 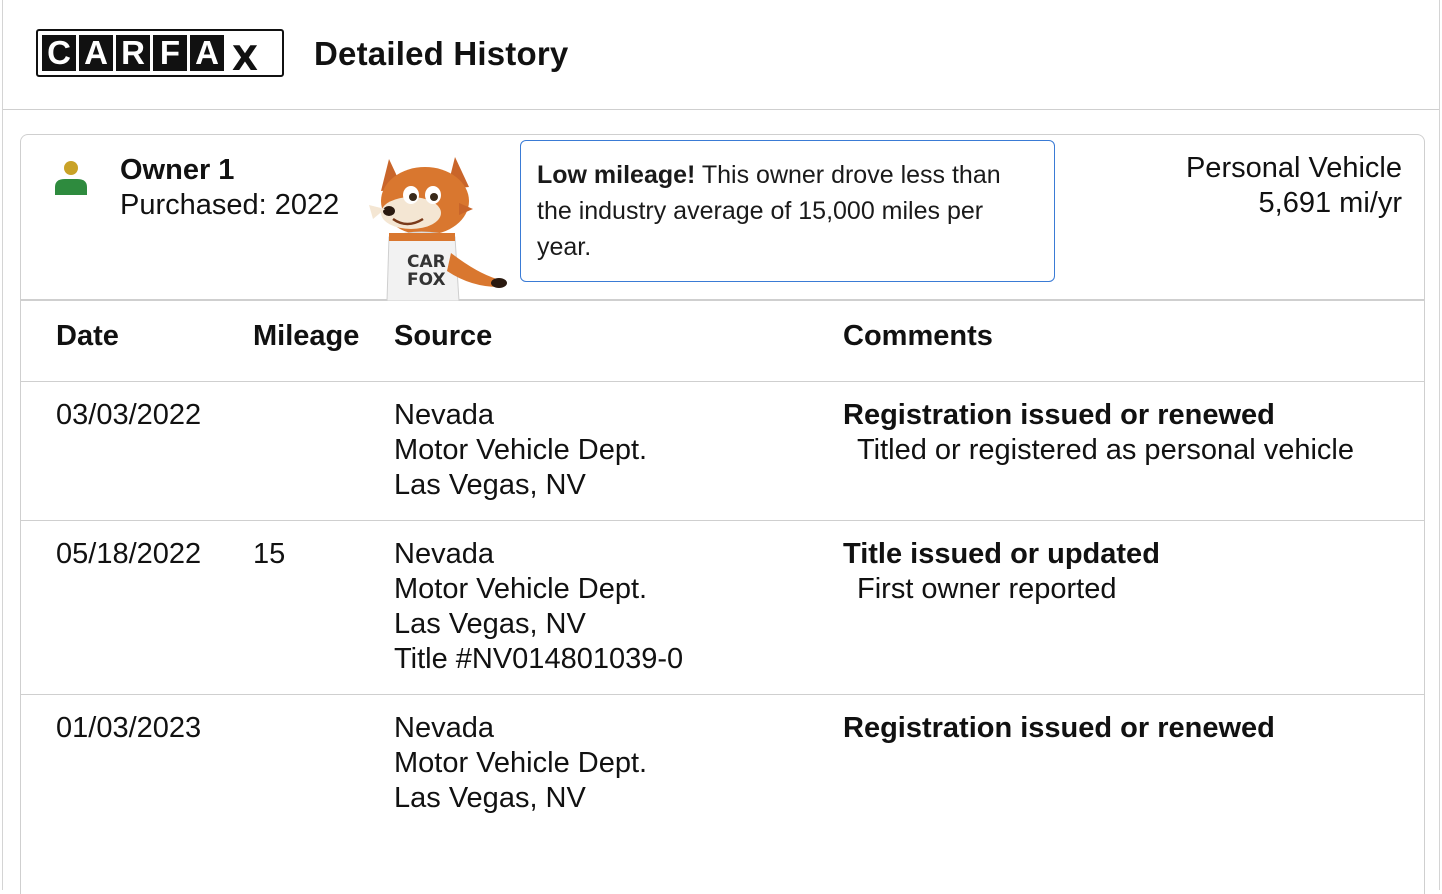 I want to click on row-mileage: 15, so click(x=269, y=554).